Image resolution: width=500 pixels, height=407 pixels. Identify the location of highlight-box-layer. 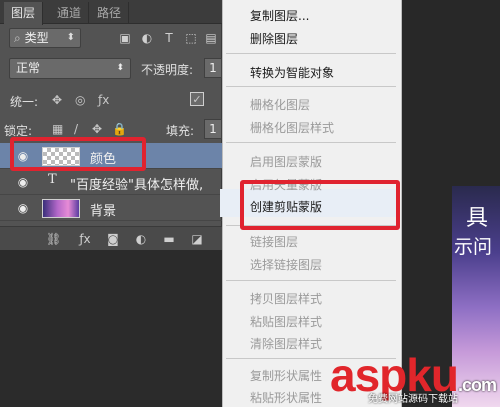
(78, 154).